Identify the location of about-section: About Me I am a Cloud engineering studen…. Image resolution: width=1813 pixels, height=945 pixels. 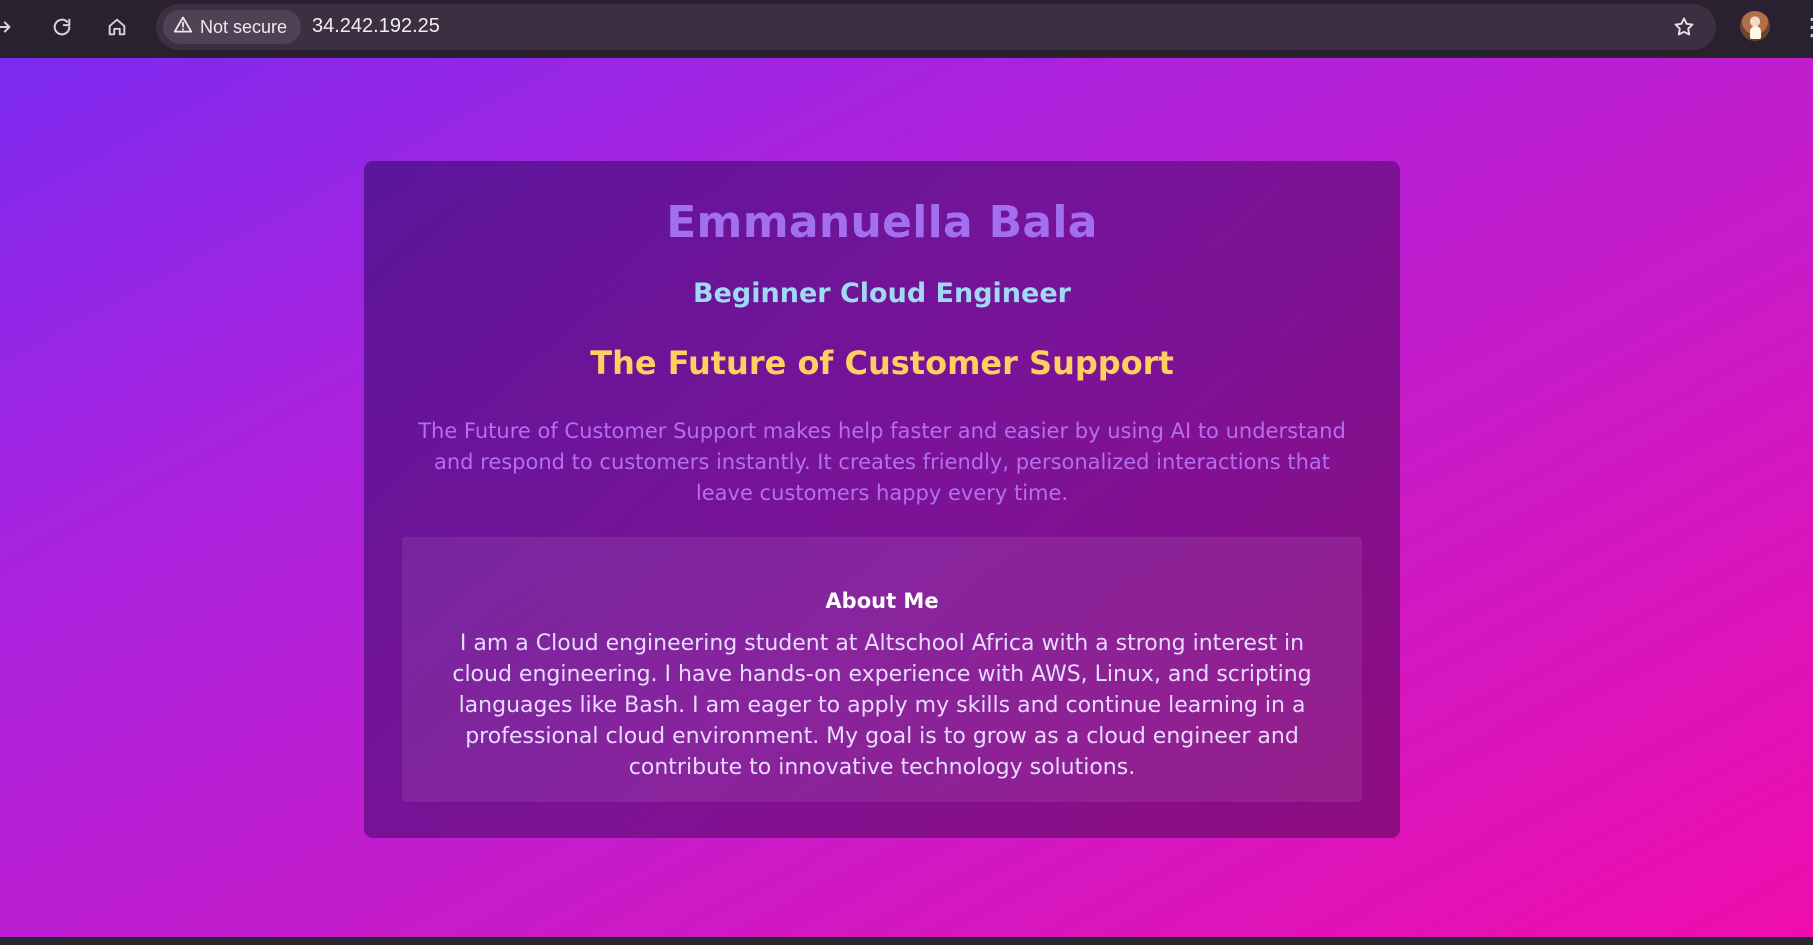
(882, 669).